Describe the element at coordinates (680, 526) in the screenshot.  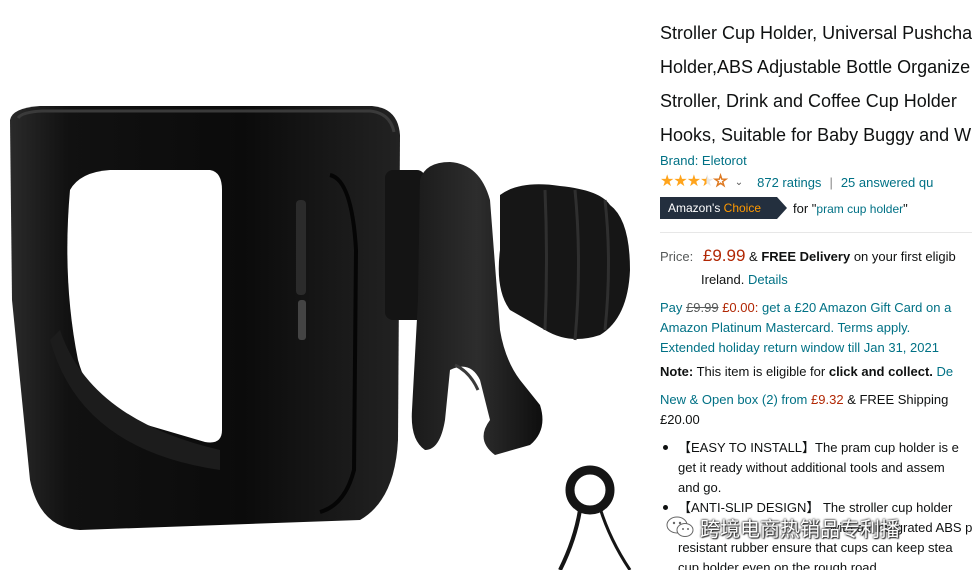
I see `wechat-logo-icon` at that location.